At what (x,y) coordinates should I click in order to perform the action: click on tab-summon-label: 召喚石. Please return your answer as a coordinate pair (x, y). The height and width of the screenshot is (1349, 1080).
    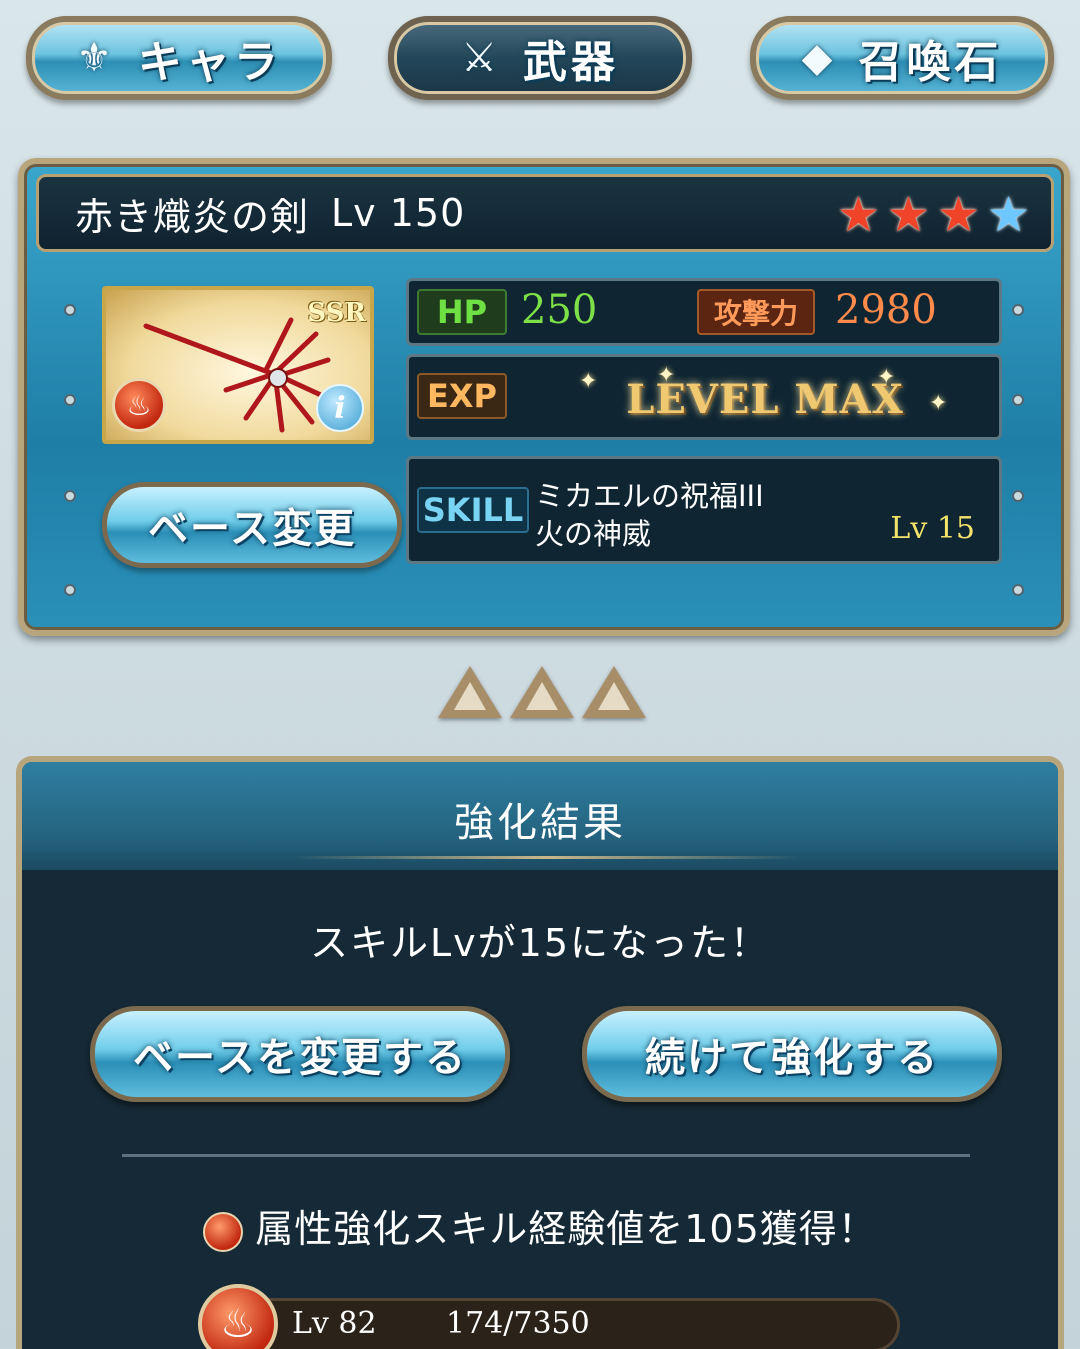
    Looking at the image, I should click on (930, 62).